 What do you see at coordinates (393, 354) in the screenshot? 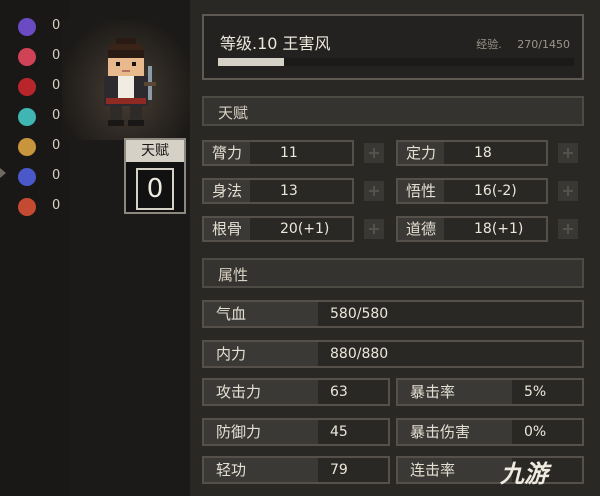
I see `attribute-mp: 内力 880/880` at bounding box center [393, 354].